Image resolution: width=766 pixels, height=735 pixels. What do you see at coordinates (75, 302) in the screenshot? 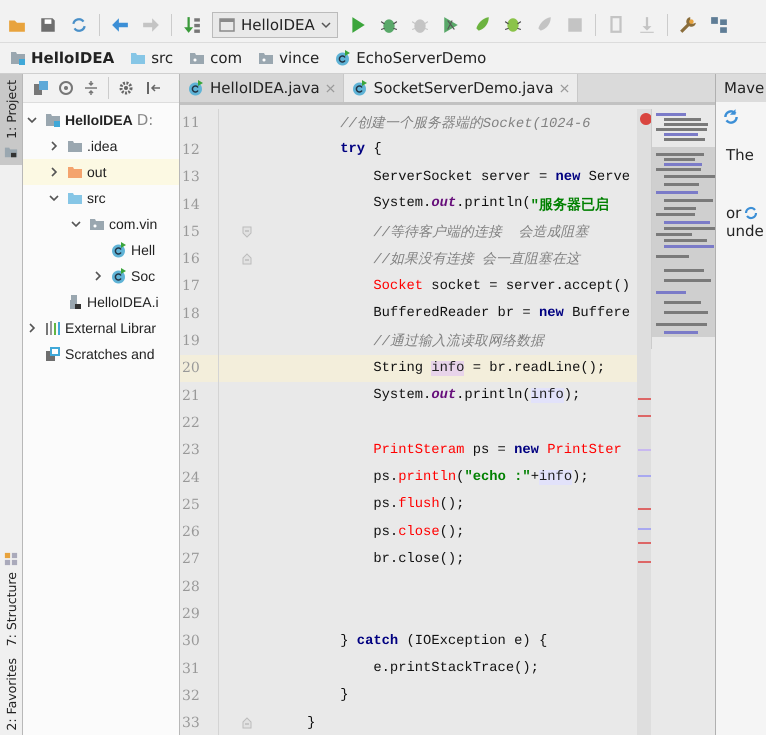
I see `file-icon` at bounding box center [75, 302].